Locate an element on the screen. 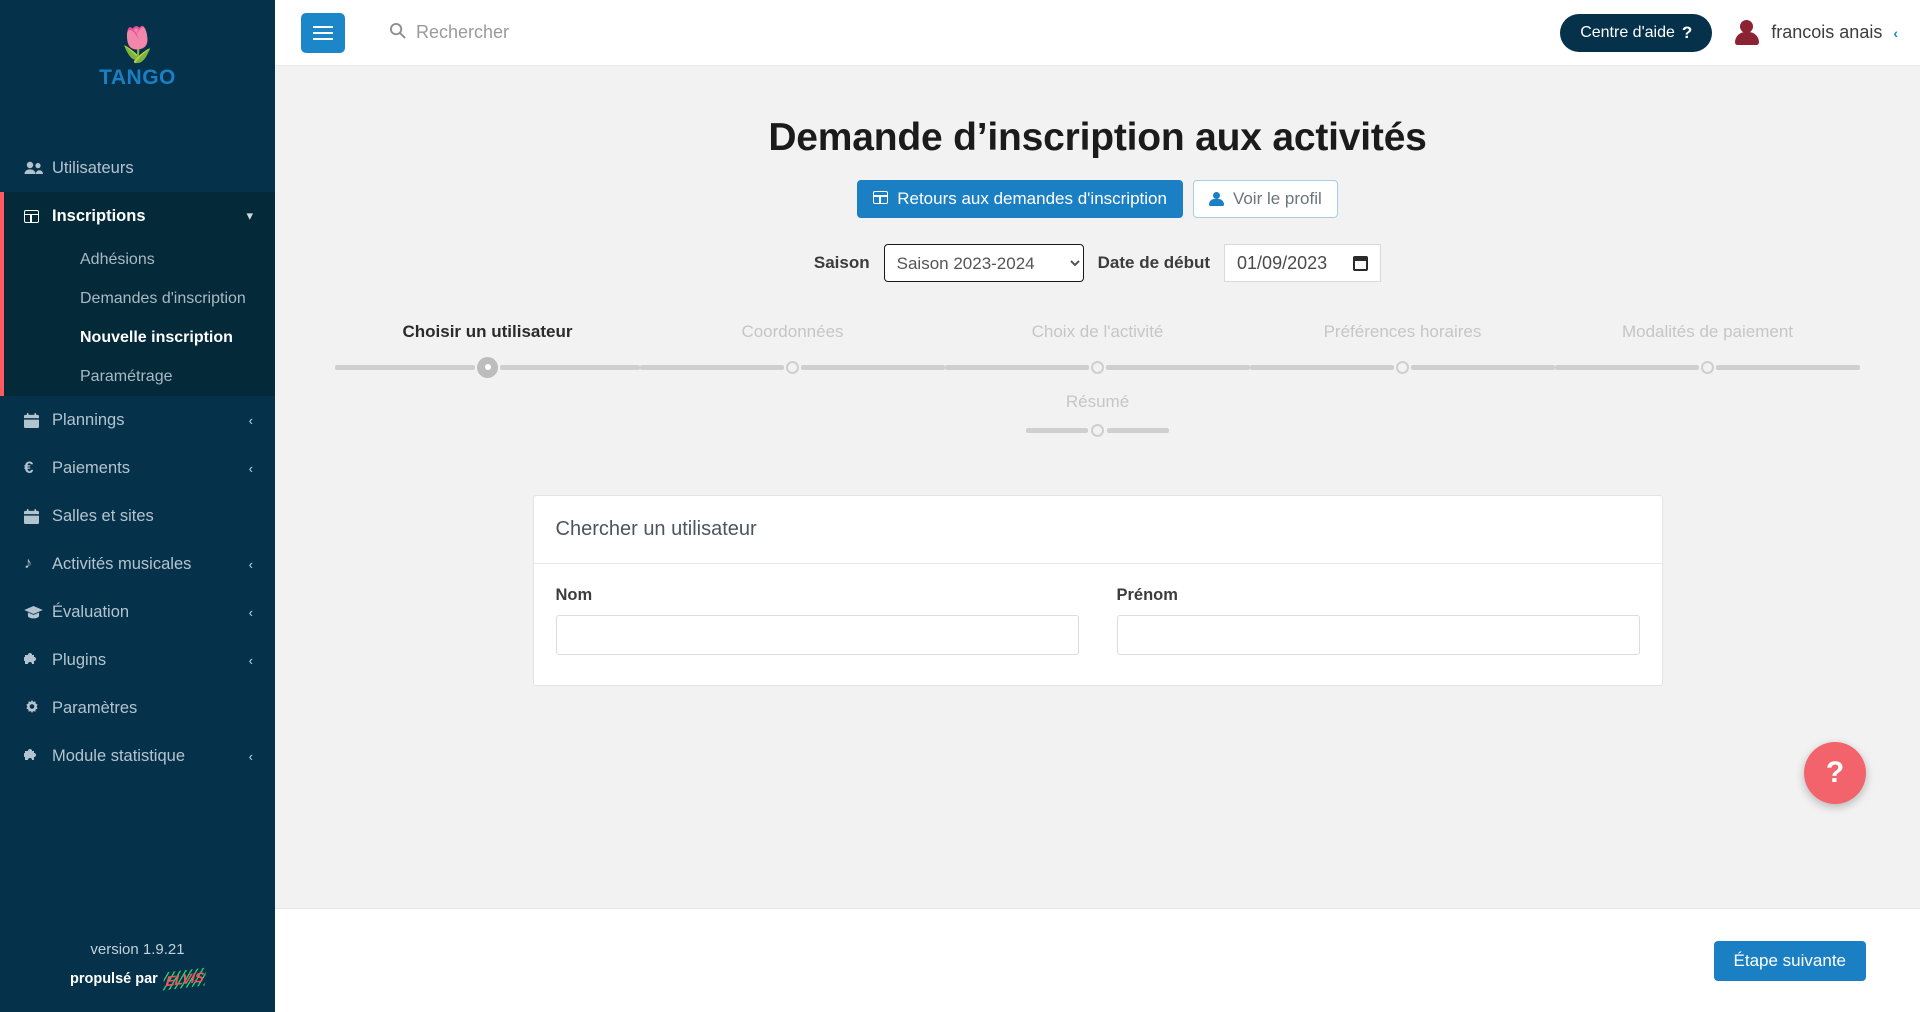 This screenshot has width=1920, height=1012. sidebar-item-label: Paramètres is located at coordinates (95, 707).